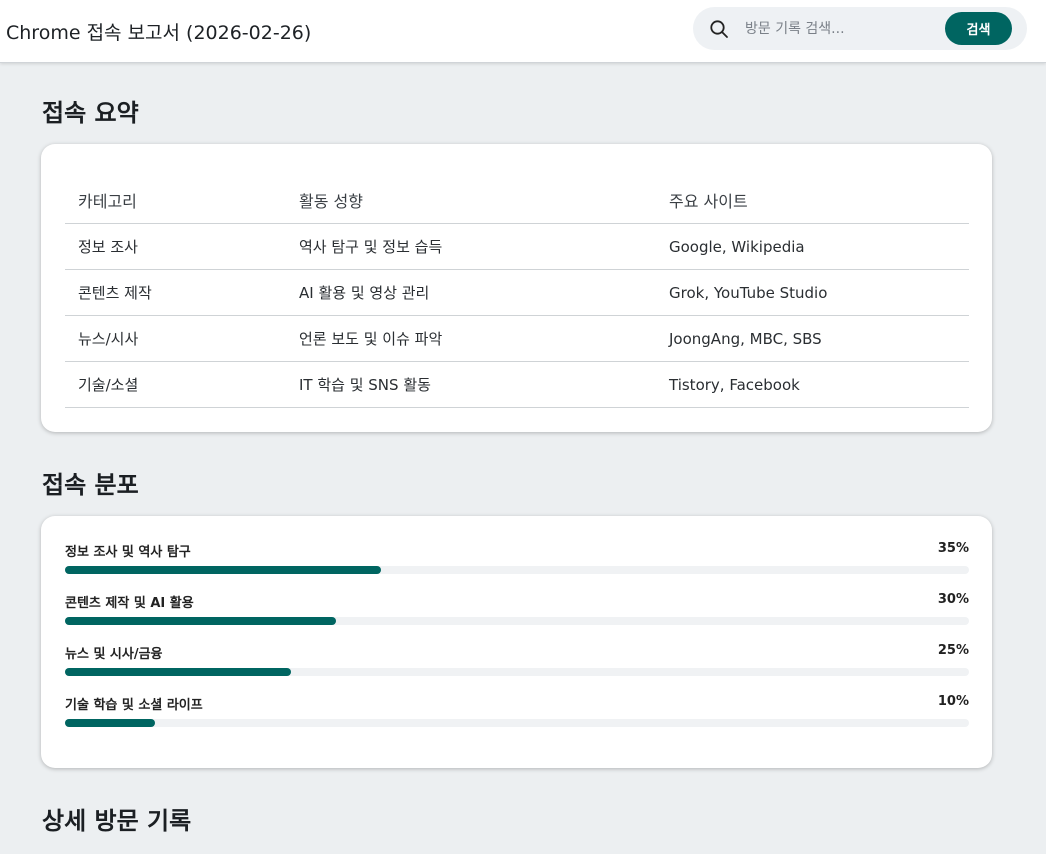 Image resolution: width=1046 pixels, height=854 pixels. Describe the element at coordinates (812, 338) in the screenshot. I see `table-cell: JoongAng, MBC, SBS` at that location.